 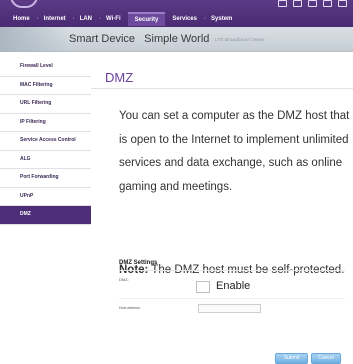 I want to click on host-address-input, so click(x=229, y=308).